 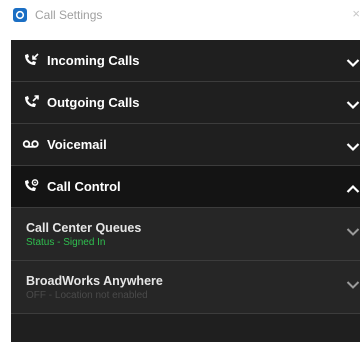 What do you see at coordinates (31, 102) in the screenshot?
I see `outgoing-call-icon` at bounding box center [31, 102].